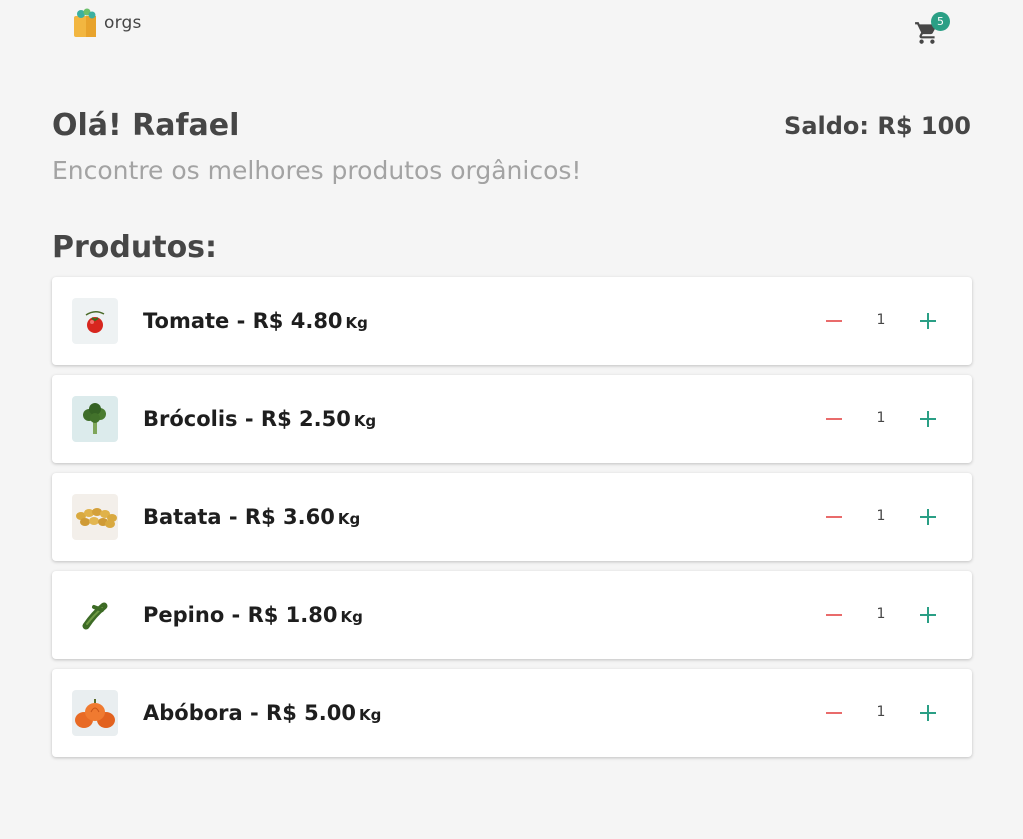 This screenshot has height=839, width=1023. I want to click on product-name: Brócolis - R$ 2.50 Kg, so click(259, 419).